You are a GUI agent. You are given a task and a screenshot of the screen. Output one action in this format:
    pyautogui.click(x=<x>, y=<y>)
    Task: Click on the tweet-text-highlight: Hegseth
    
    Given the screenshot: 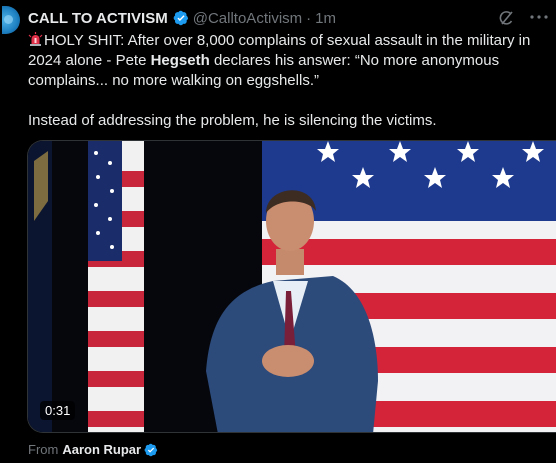 What is the action you would take?
    pyautogui.click(x=180, y=60)
    